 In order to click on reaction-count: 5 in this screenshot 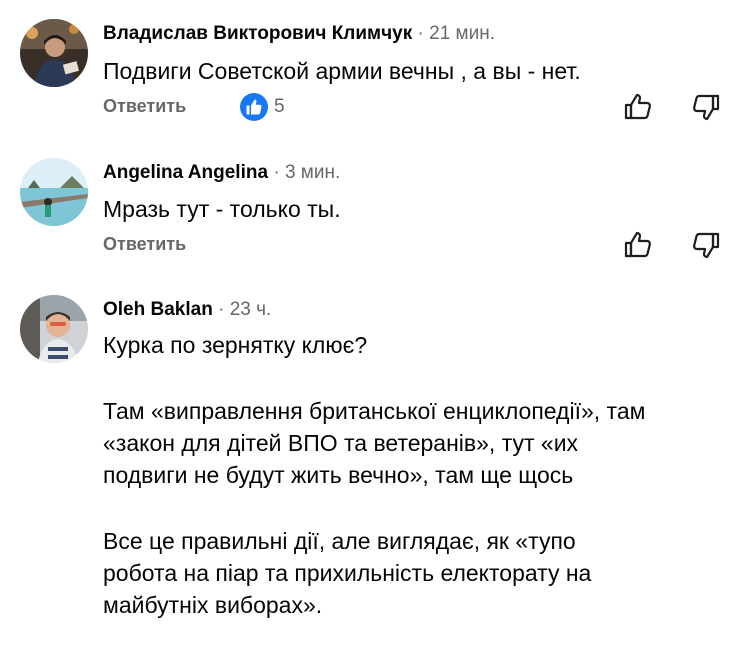, I will do `click(279, 106)`.